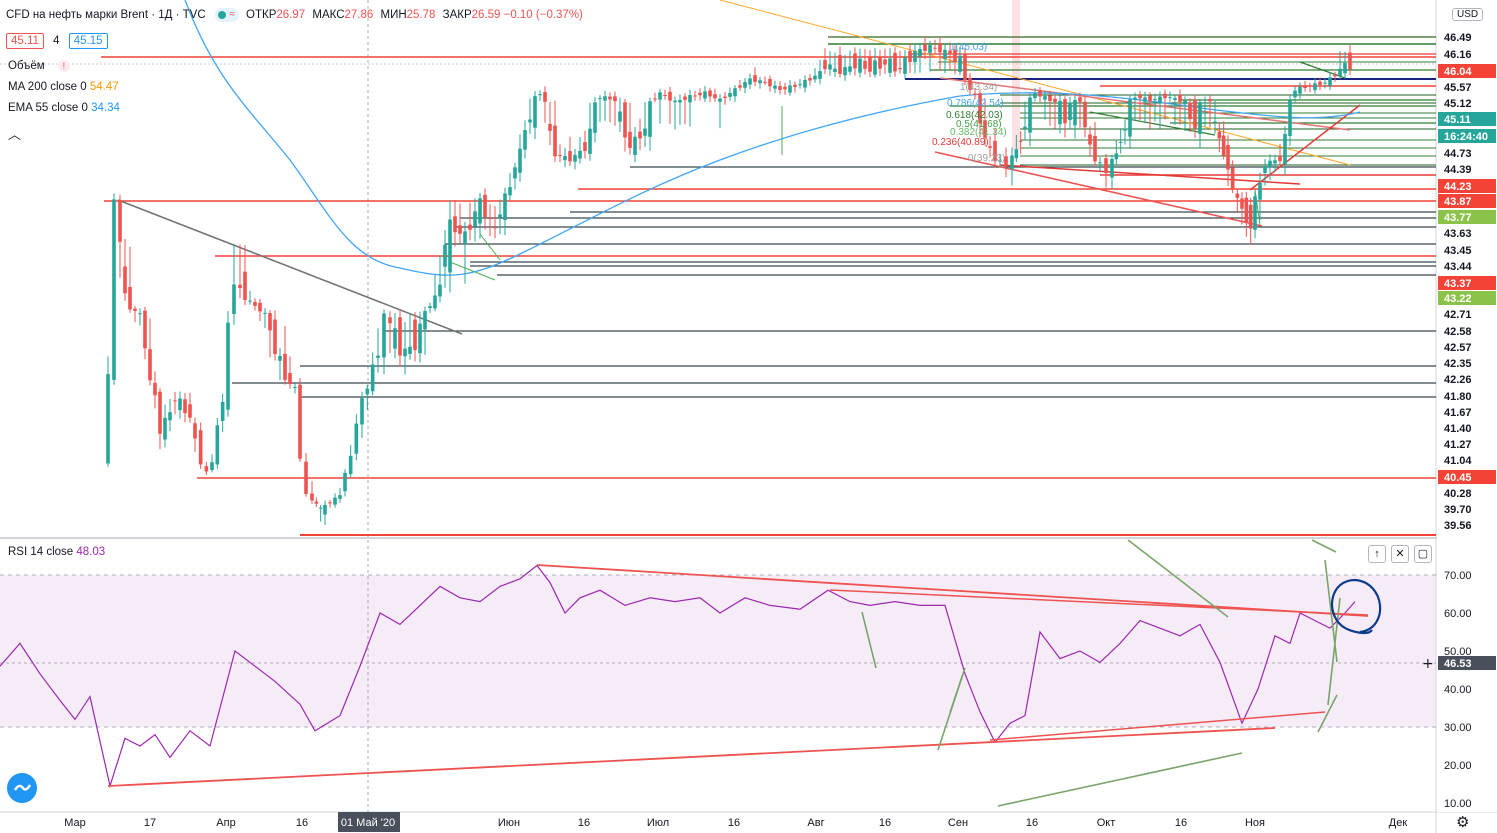 The width and height of the screenshot is (1497, 833). Describe the element at coordinates (1462, 822) in the screenshot. I see `settings-gear-icon: ⚙` at that location.